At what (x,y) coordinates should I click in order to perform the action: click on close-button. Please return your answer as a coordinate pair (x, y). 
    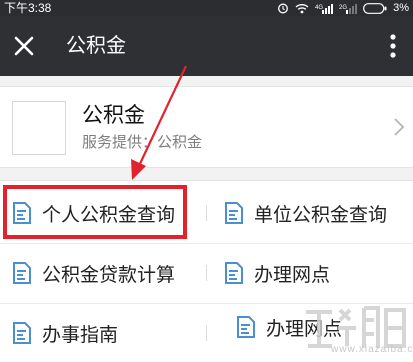
    Looking at the image, I should click on (24, 46).